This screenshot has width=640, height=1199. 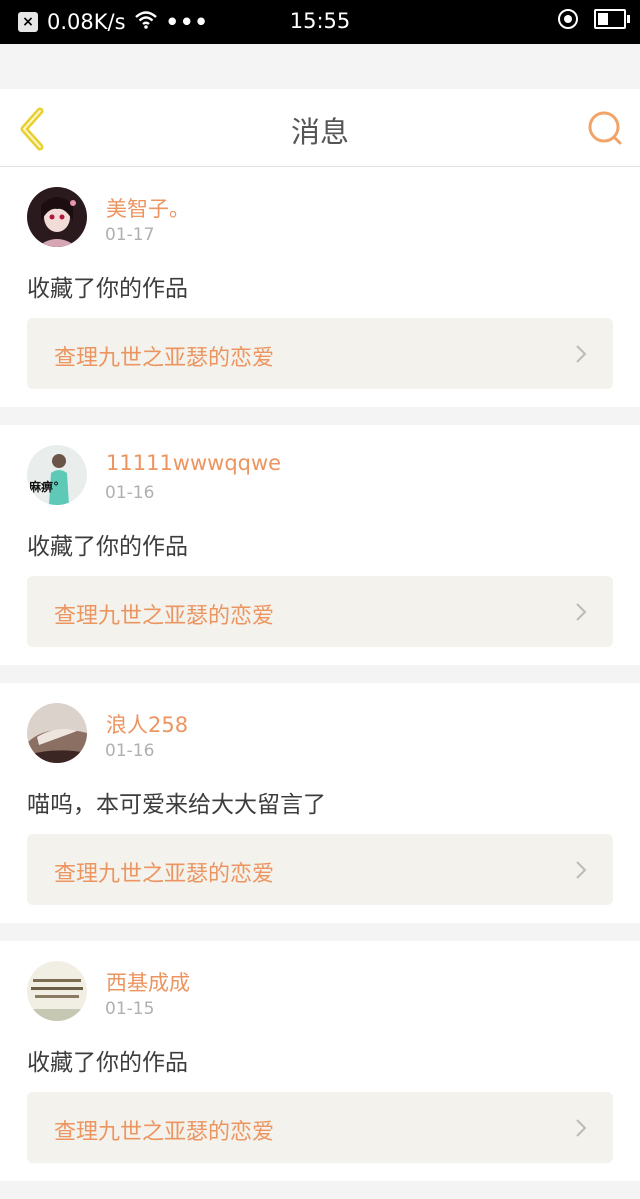 I want to click on avatar-caption: 麻痹°, so click(x=43, y=486).